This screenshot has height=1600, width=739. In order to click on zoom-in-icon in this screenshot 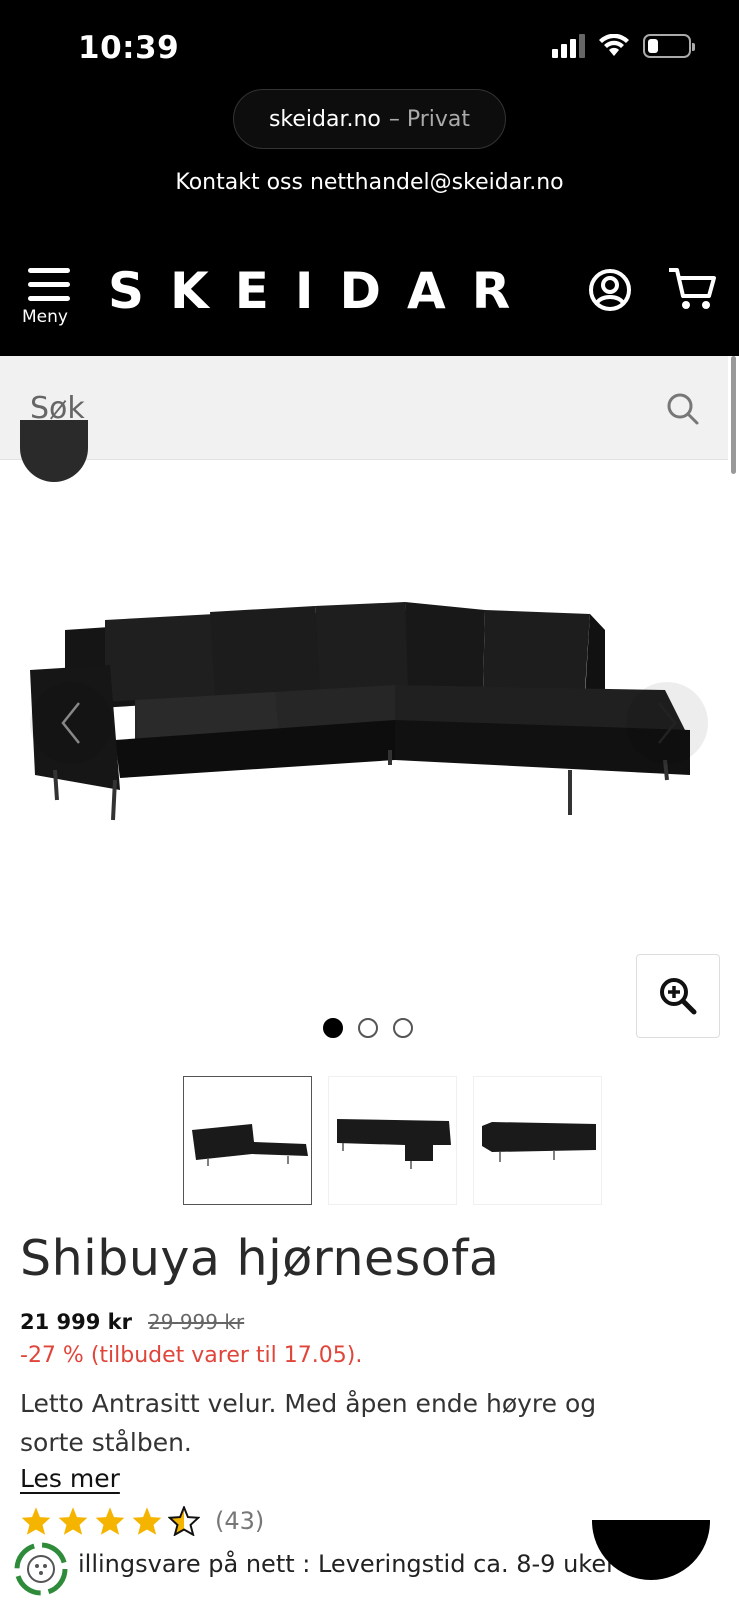, I will do `click(678, 996)`.